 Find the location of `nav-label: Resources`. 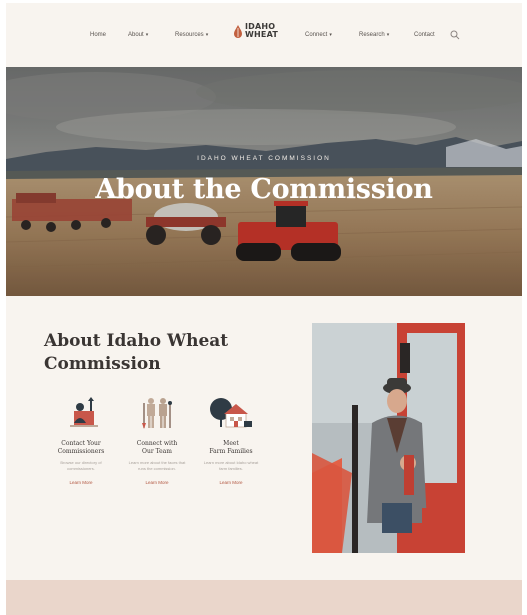

nav-label: Resources is located at coordinates (189, 35).